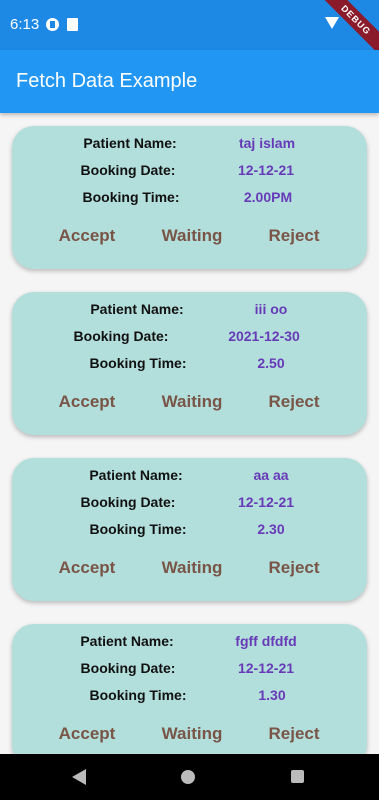  I want to click on app-bar: Fetch Data Example, so click(189, 81).